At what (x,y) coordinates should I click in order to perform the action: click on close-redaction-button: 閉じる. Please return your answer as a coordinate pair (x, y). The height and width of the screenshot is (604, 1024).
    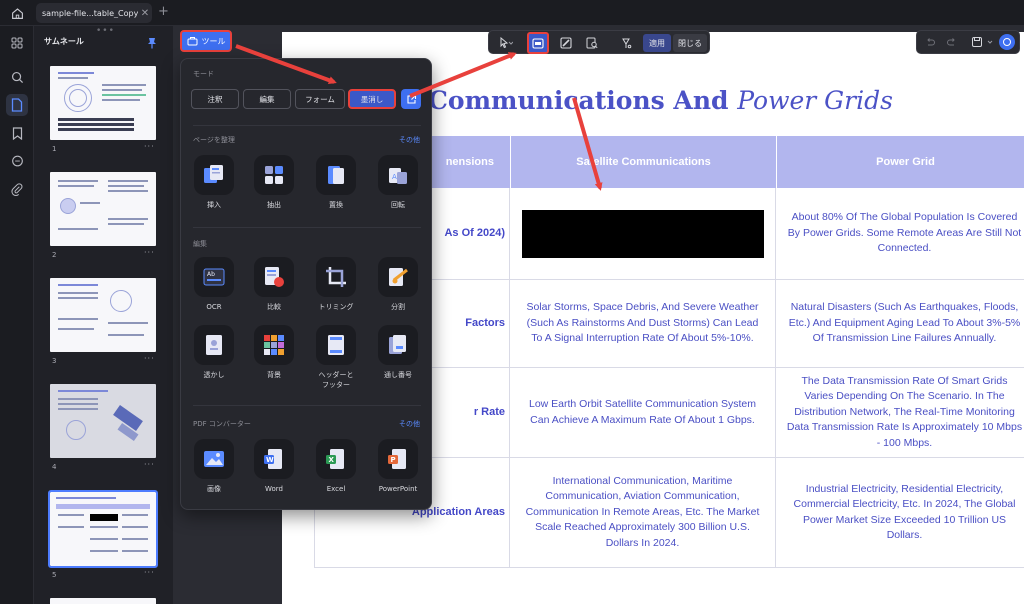
    Looking at the image, I should click on (690, 43).